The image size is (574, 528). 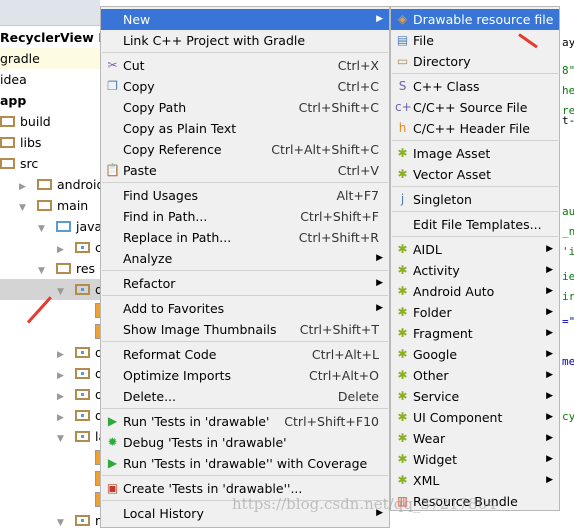 What do you see at coordinates (245, 258) in the screenshot?
I see `menu-item-analyze: Analyze ▶` at bounding box center [245, 258].